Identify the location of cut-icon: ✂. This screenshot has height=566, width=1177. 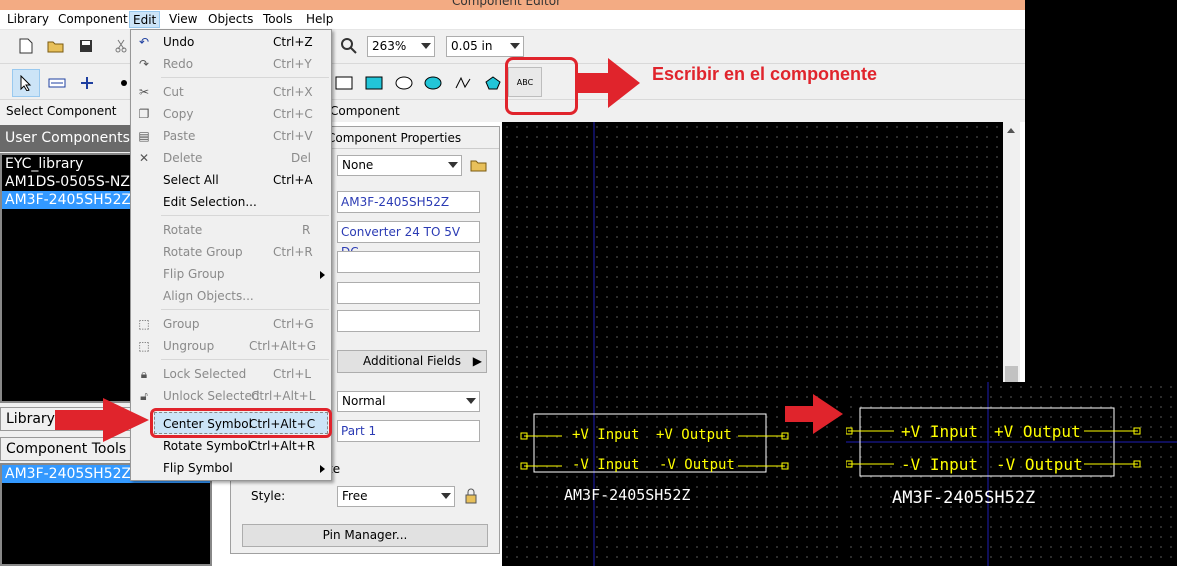
(144, 92).